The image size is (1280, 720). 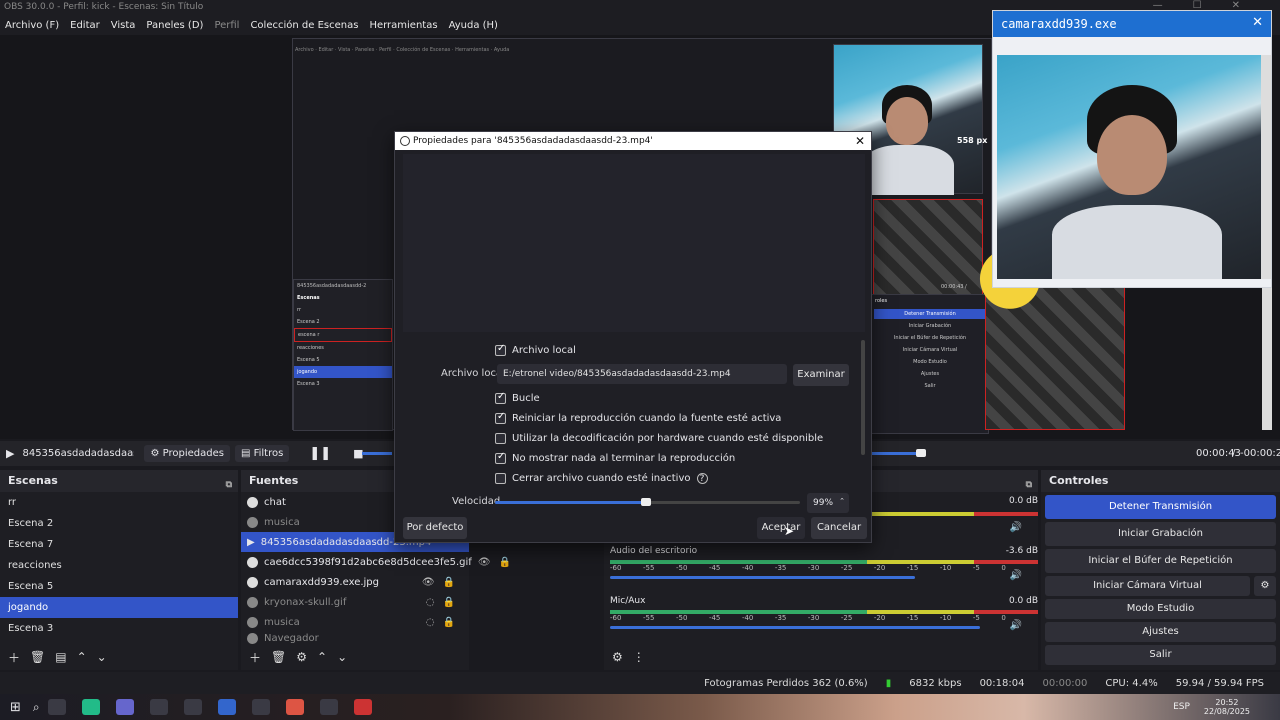 What do you see at coordinates (355, 638) in the screenshot?
I see `source-item: Navegador` at bounding box center [355, 638].